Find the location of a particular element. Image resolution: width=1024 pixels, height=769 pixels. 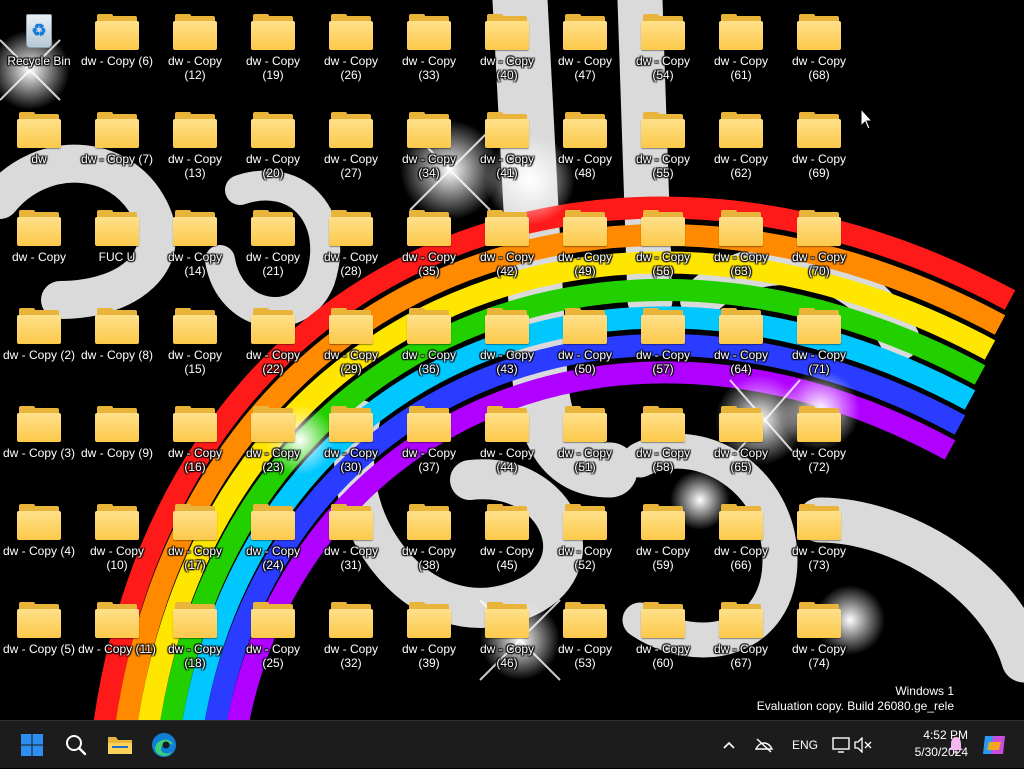

folder-desktop-icon: dw - Copy (4) is located at coordinates (39, 542).